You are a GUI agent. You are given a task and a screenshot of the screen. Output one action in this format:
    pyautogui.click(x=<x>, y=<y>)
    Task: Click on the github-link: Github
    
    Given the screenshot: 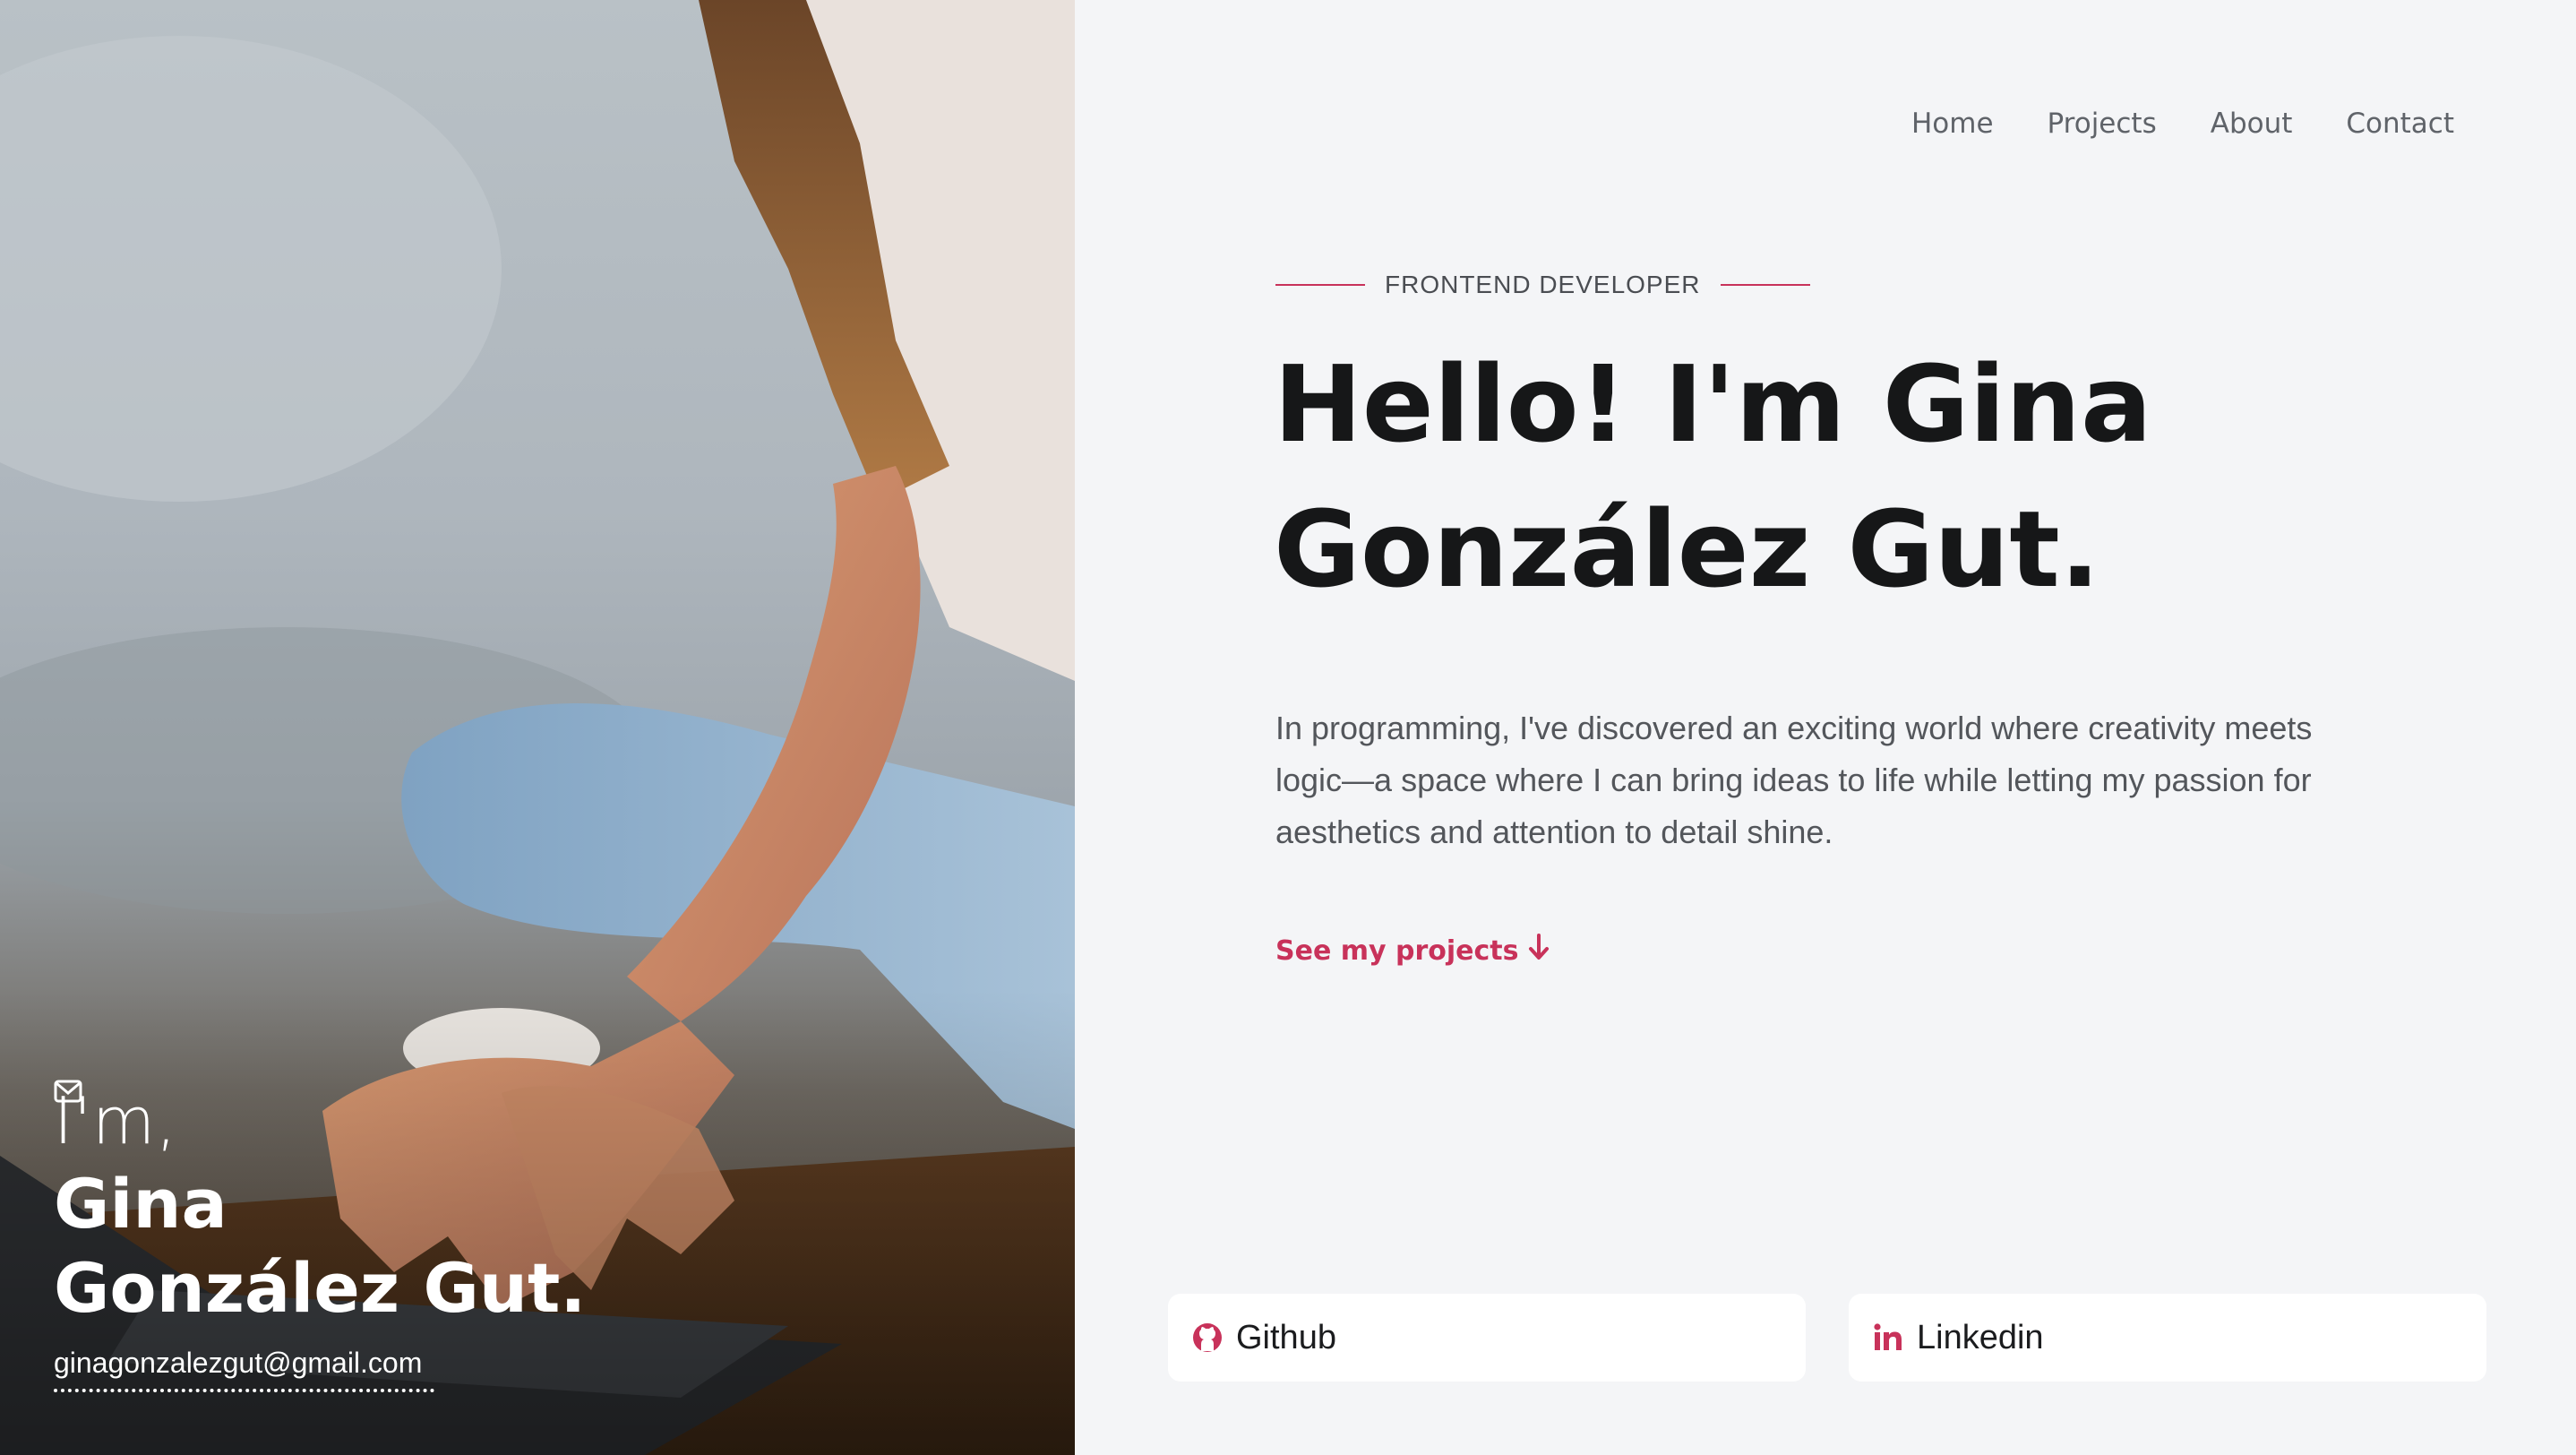 What is the action you would take?
    pyautogui.click(x=1487, y=1338)
    